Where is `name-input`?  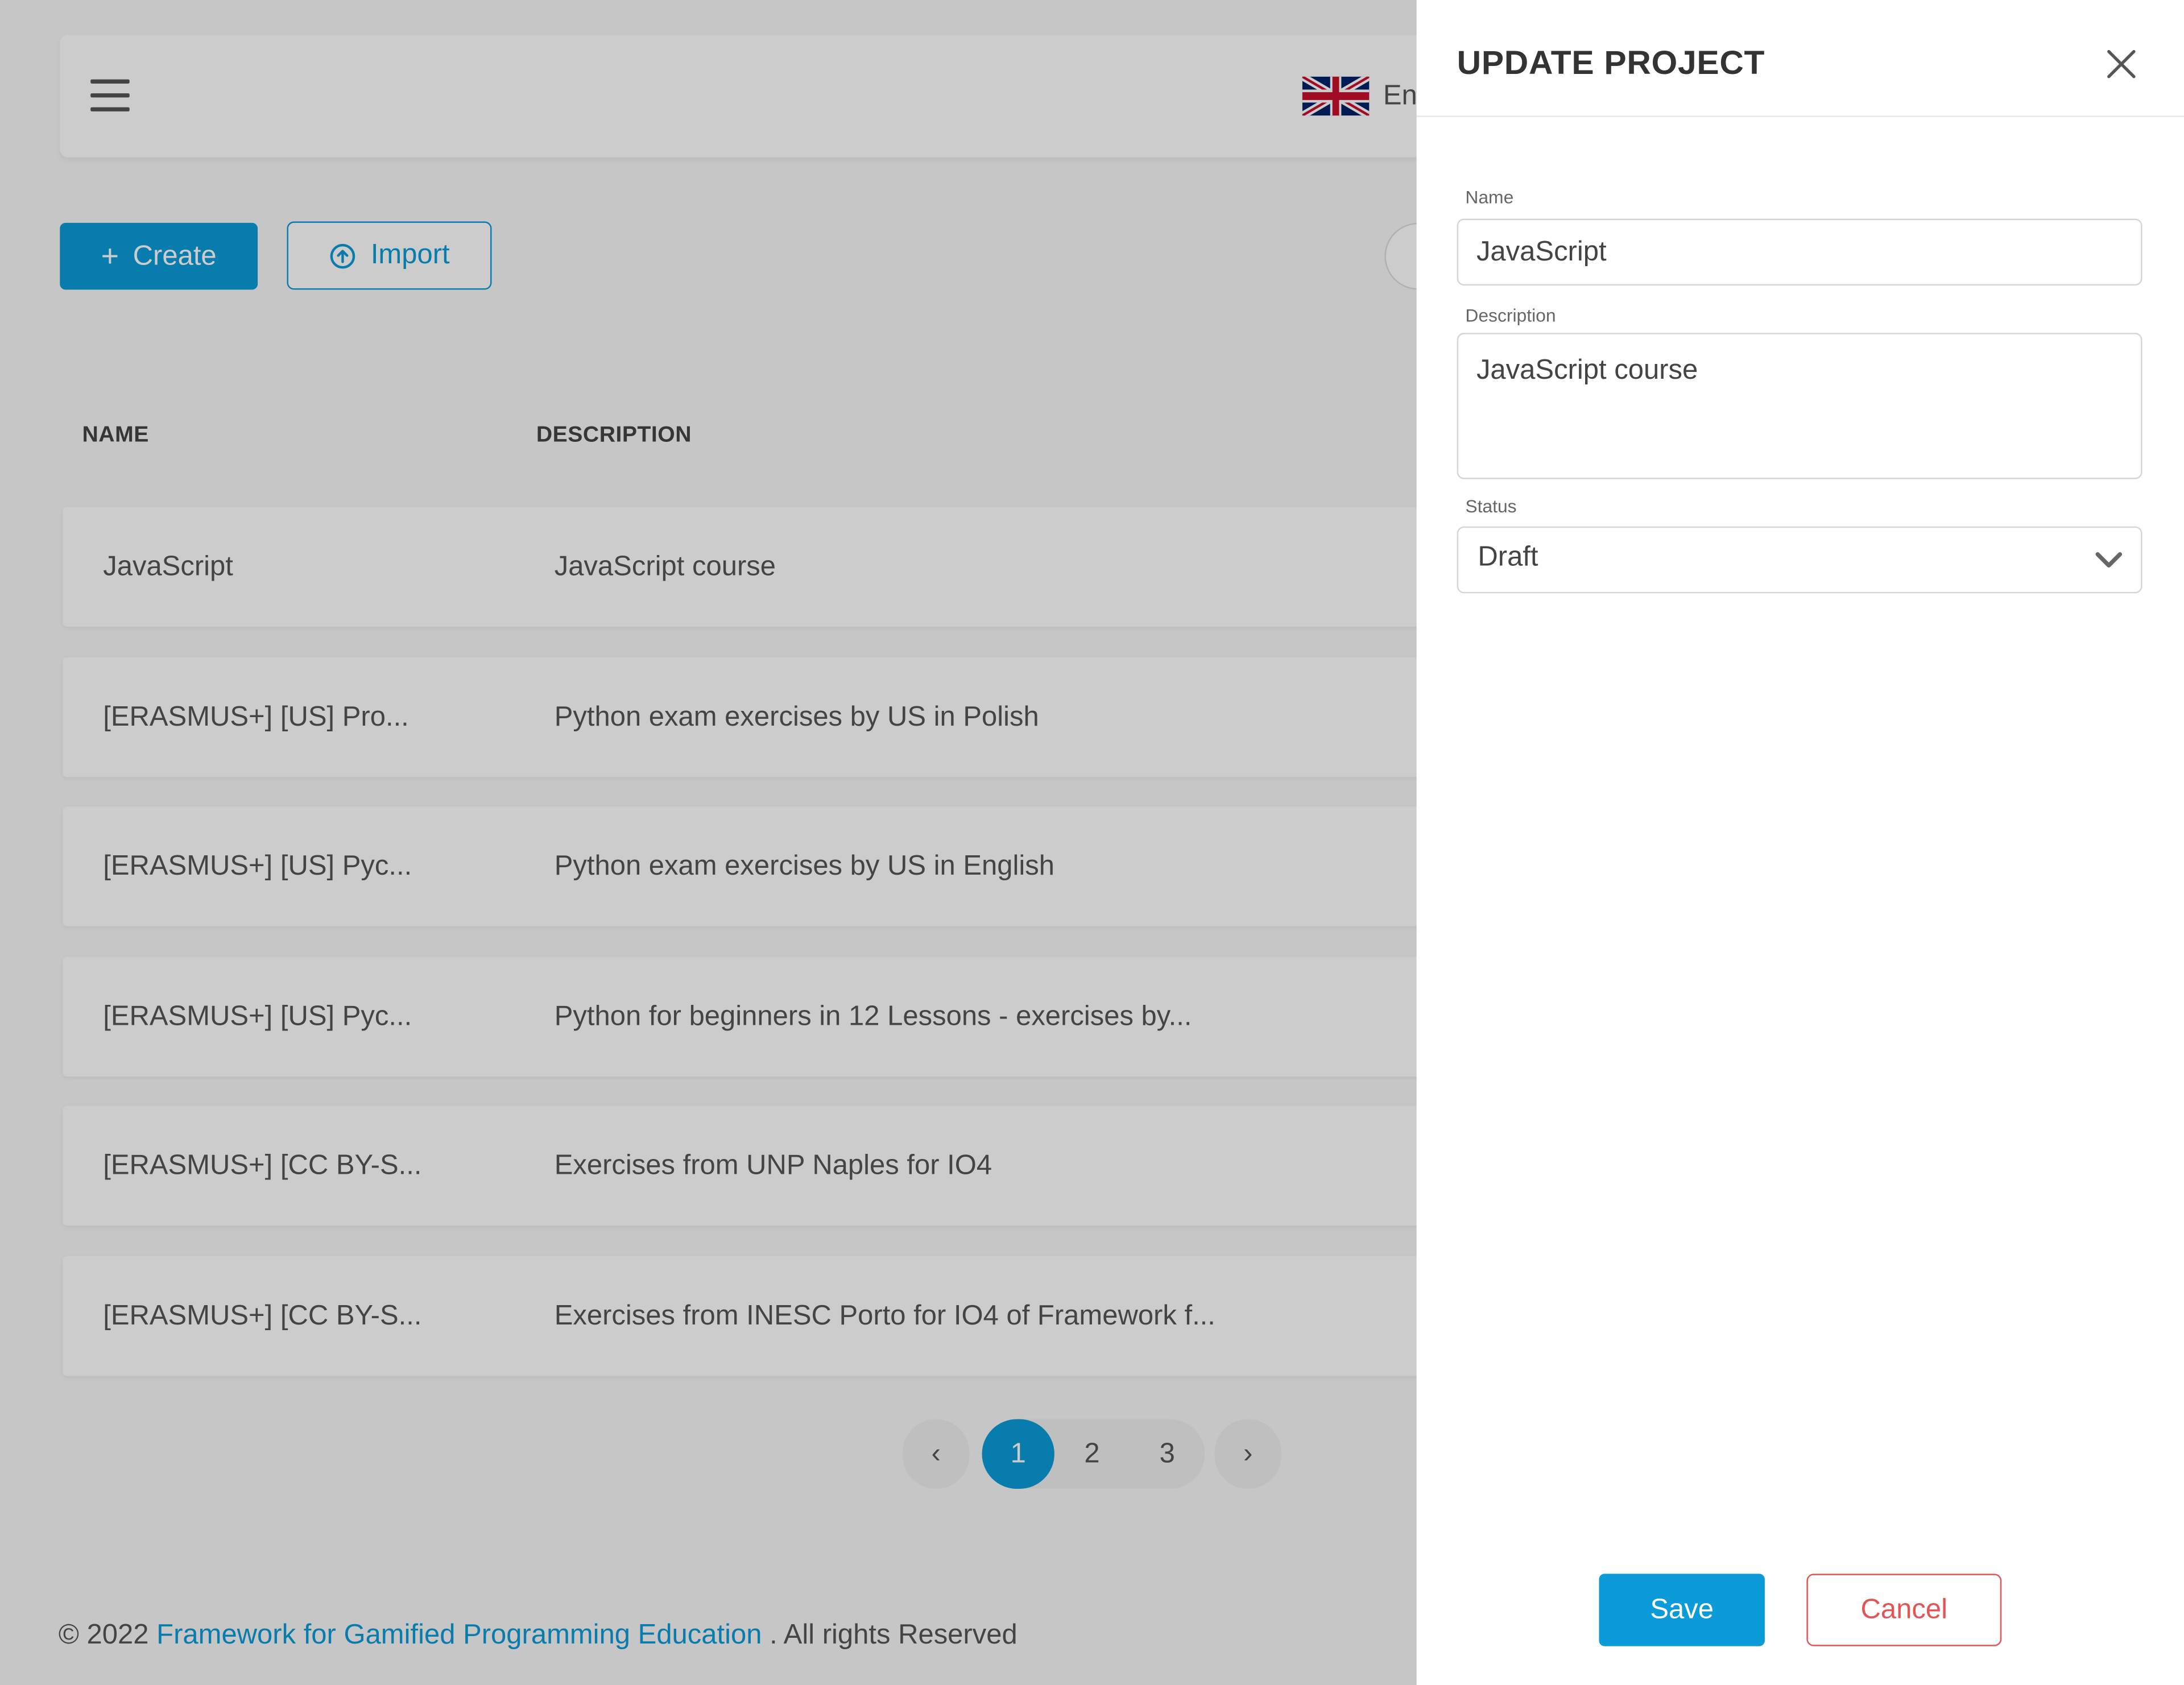 name-input is located at coordinates (1799, 252).